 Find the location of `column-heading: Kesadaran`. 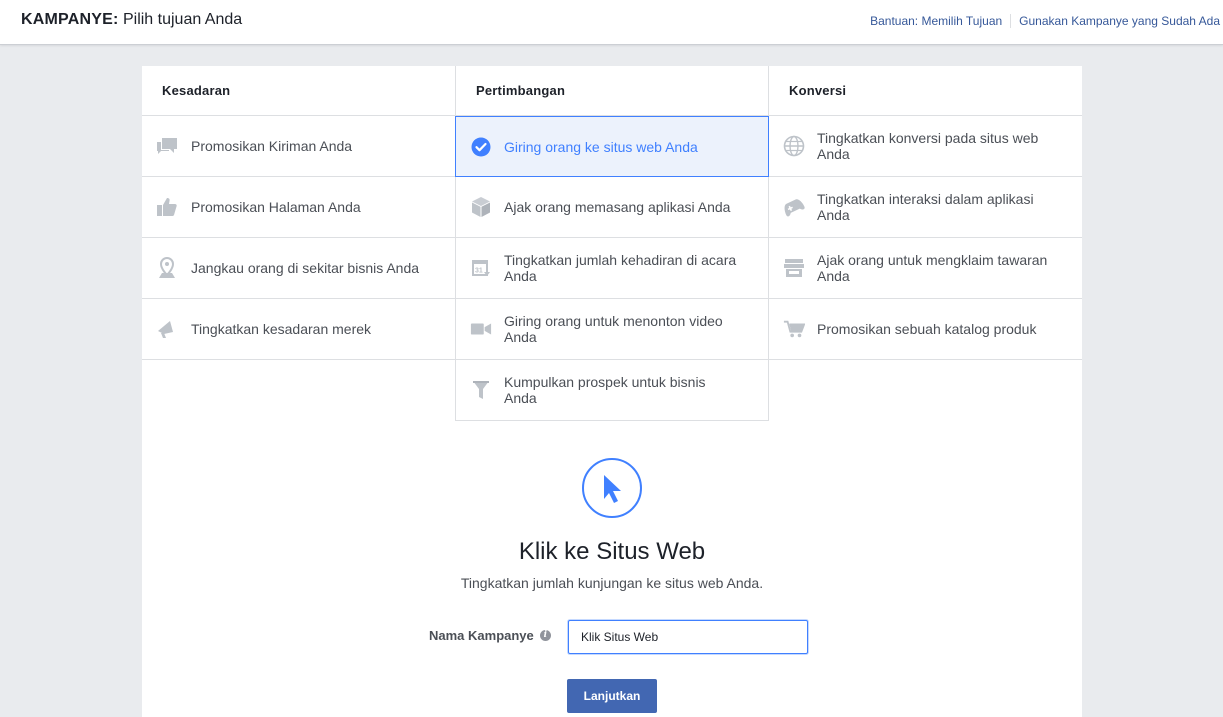

column-heading: Kesadaran is located at coordinates (298, 91).